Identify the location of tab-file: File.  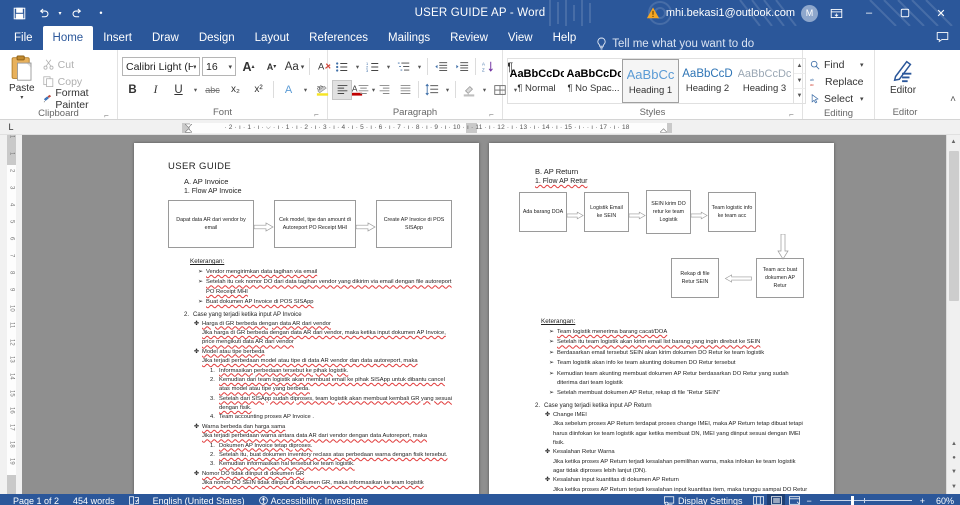
(23, 38).